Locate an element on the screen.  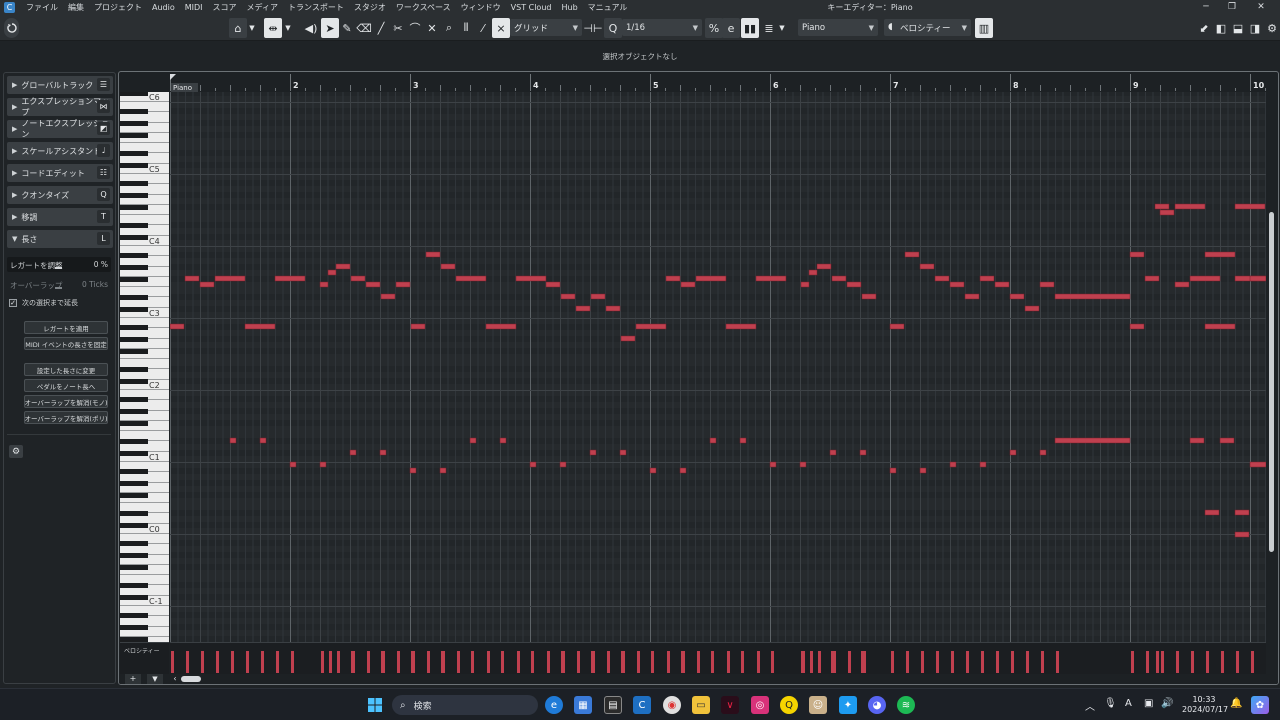
menu-audio: Audio is located at coordinates (163, 7).